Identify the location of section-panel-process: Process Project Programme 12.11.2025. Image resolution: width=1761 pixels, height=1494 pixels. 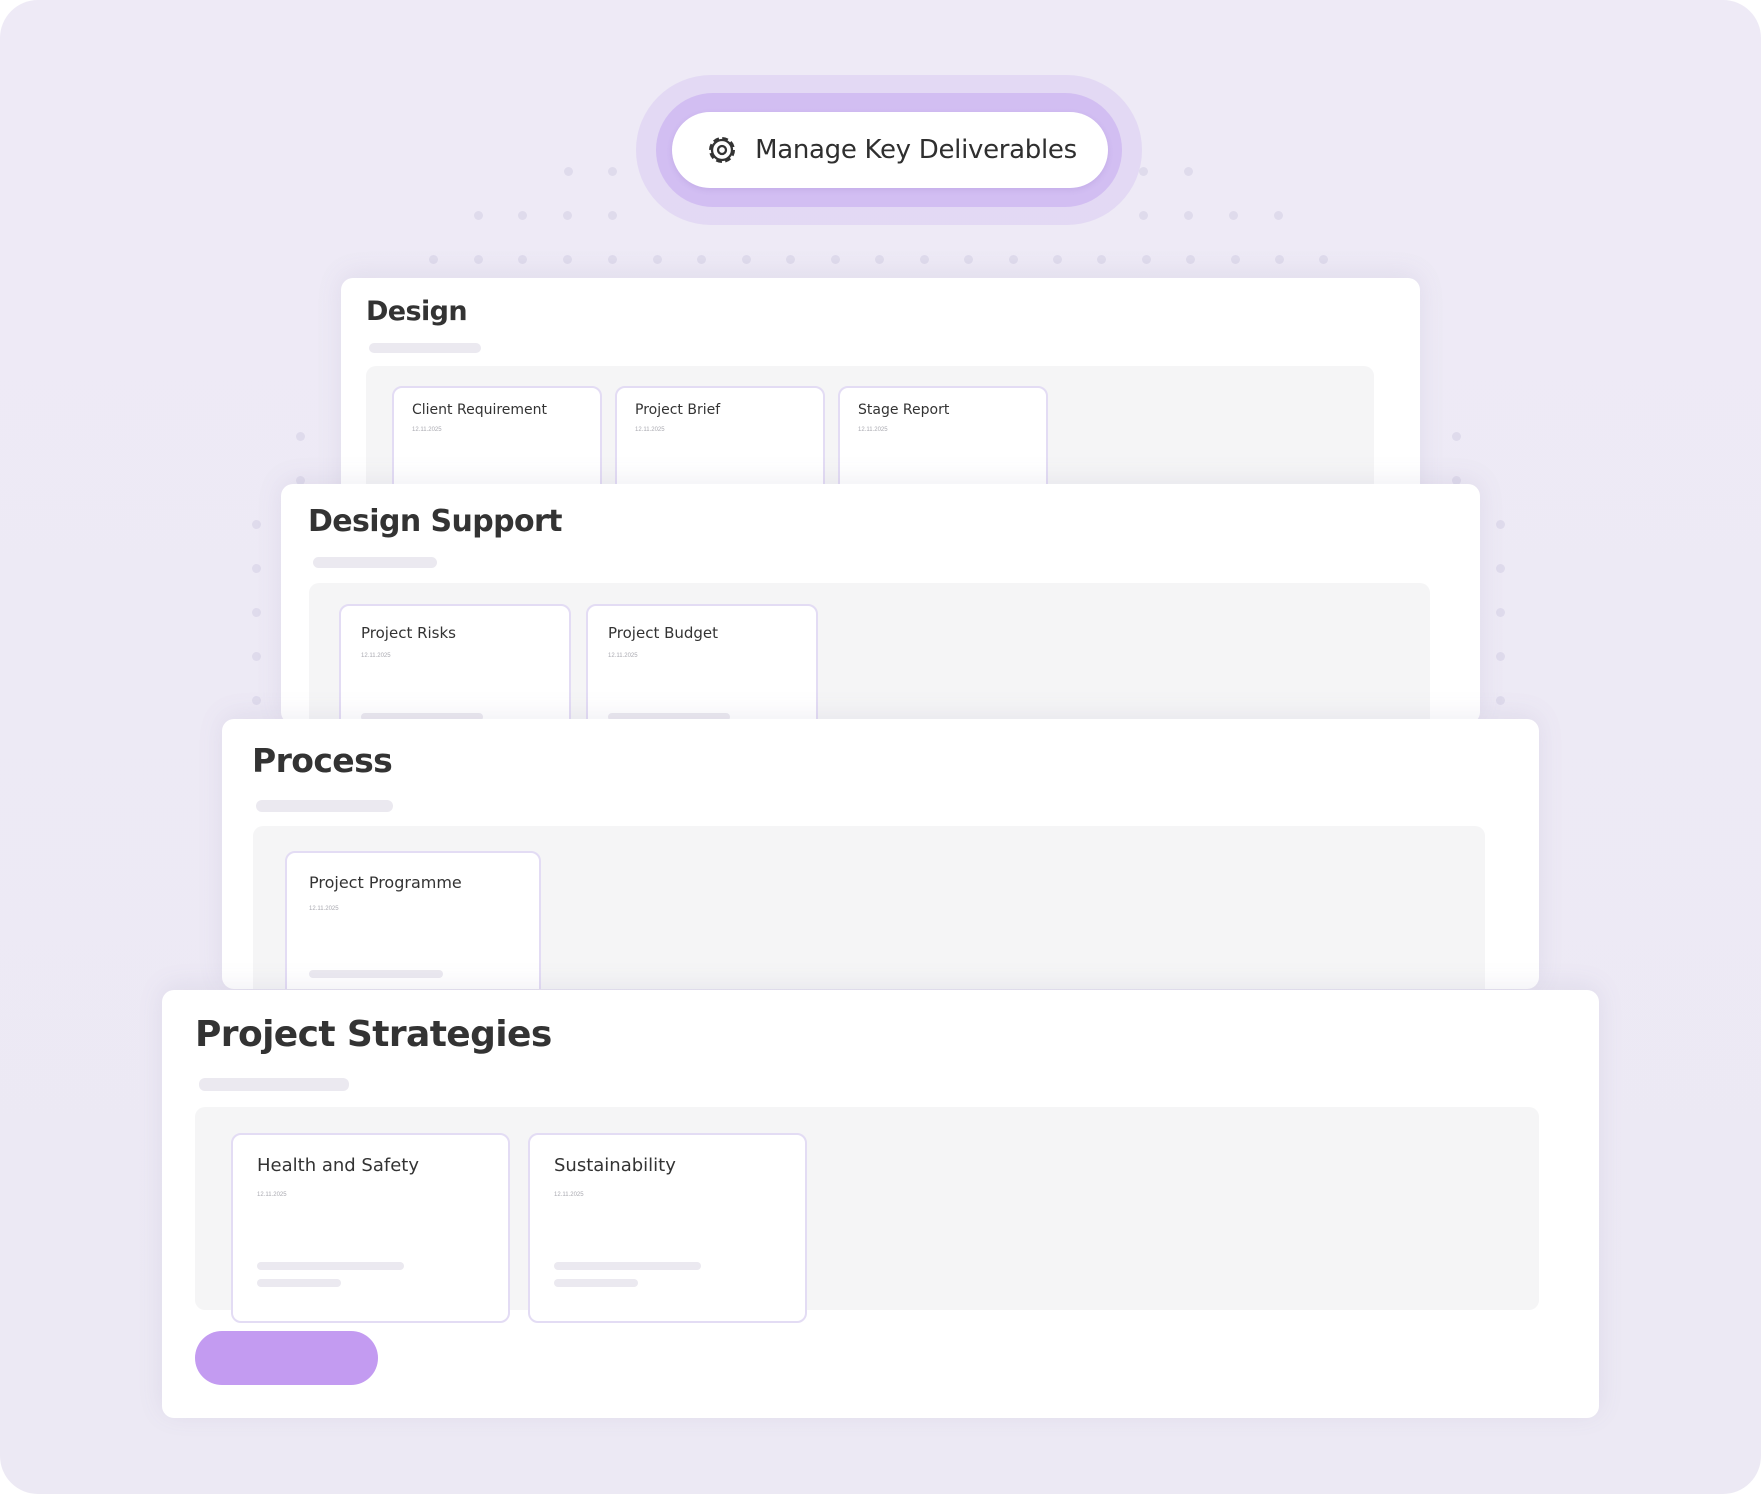
(880, 854).